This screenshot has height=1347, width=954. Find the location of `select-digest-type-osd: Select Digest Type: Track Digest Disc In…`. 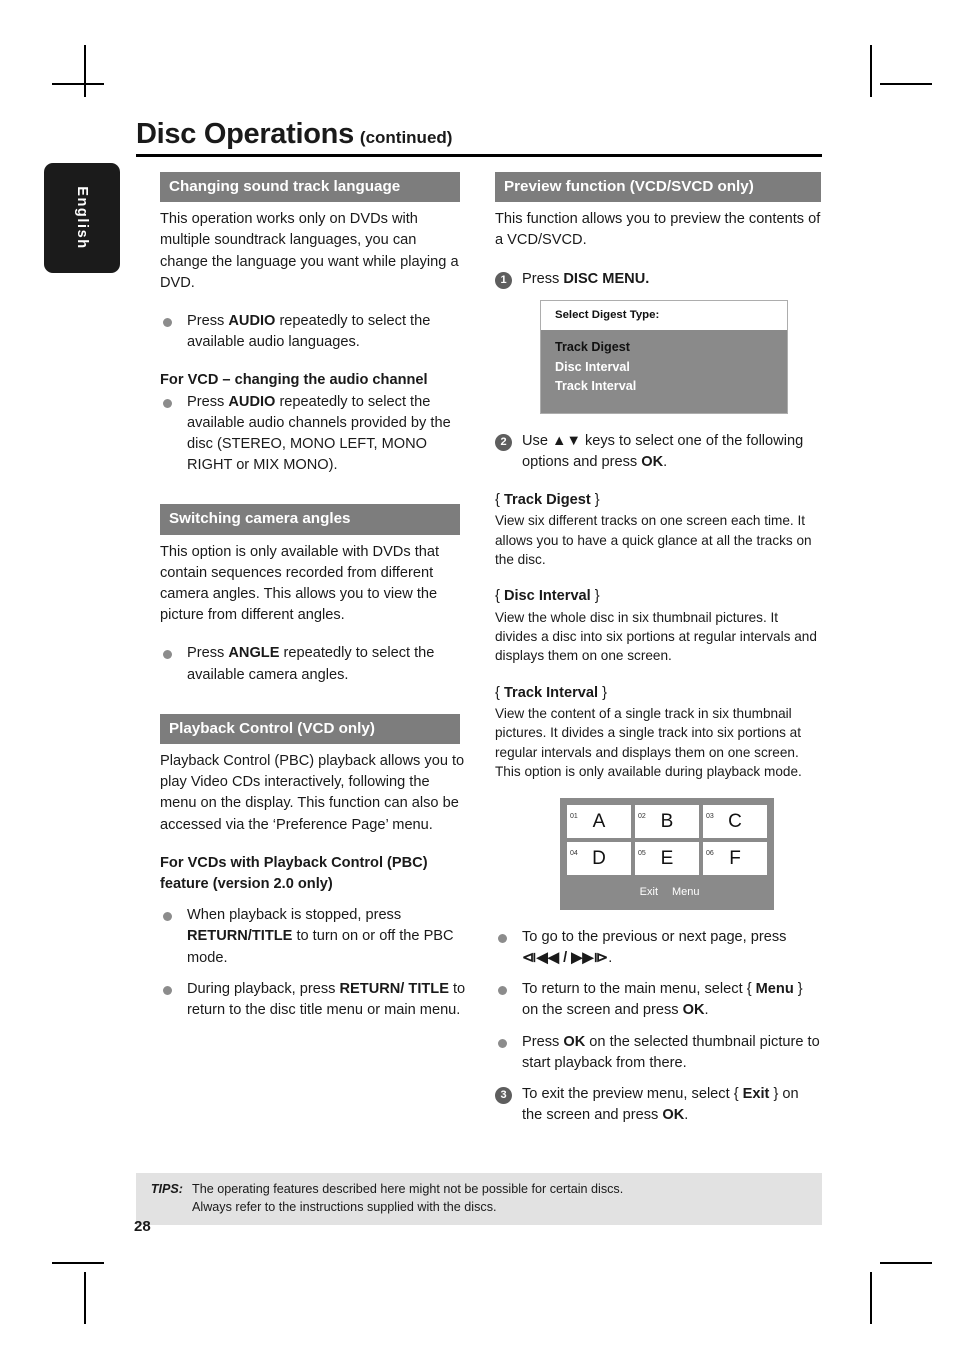

select-digest-type-osd: Select Digest Type: Track Digest Disc In… is located at coordinates (664, 356).